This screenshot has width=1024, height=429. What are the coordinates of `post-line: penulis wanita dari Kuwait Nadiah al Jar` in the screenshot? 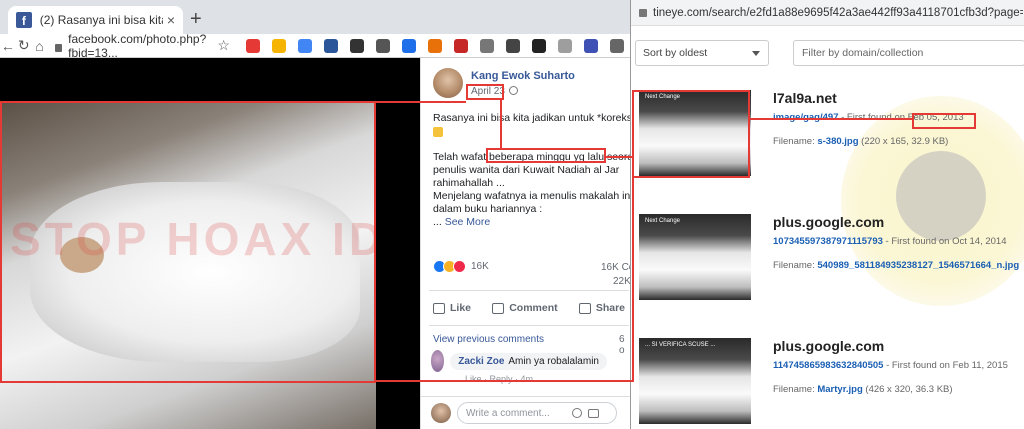 It's located at (526, 170).